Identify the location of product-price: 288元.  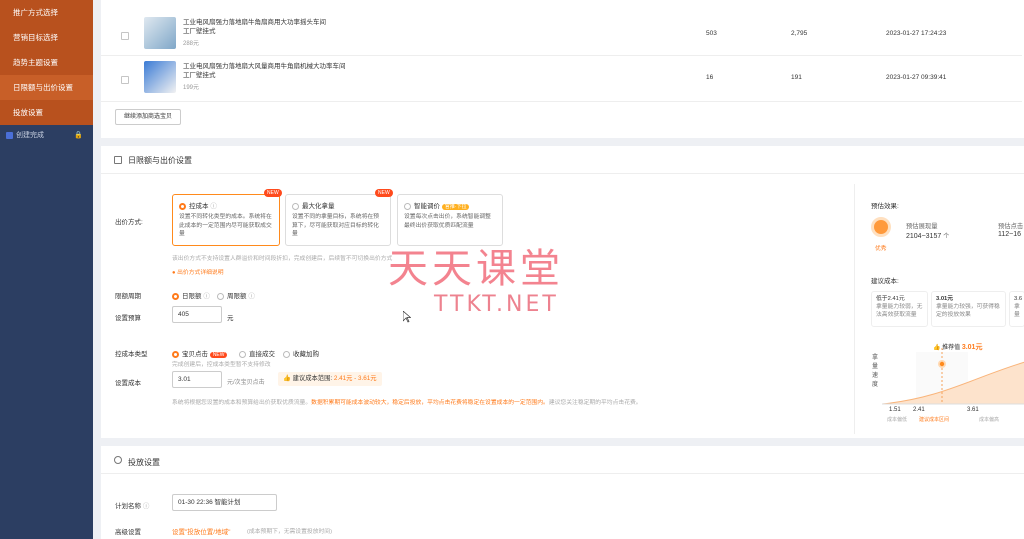
(191, 44).